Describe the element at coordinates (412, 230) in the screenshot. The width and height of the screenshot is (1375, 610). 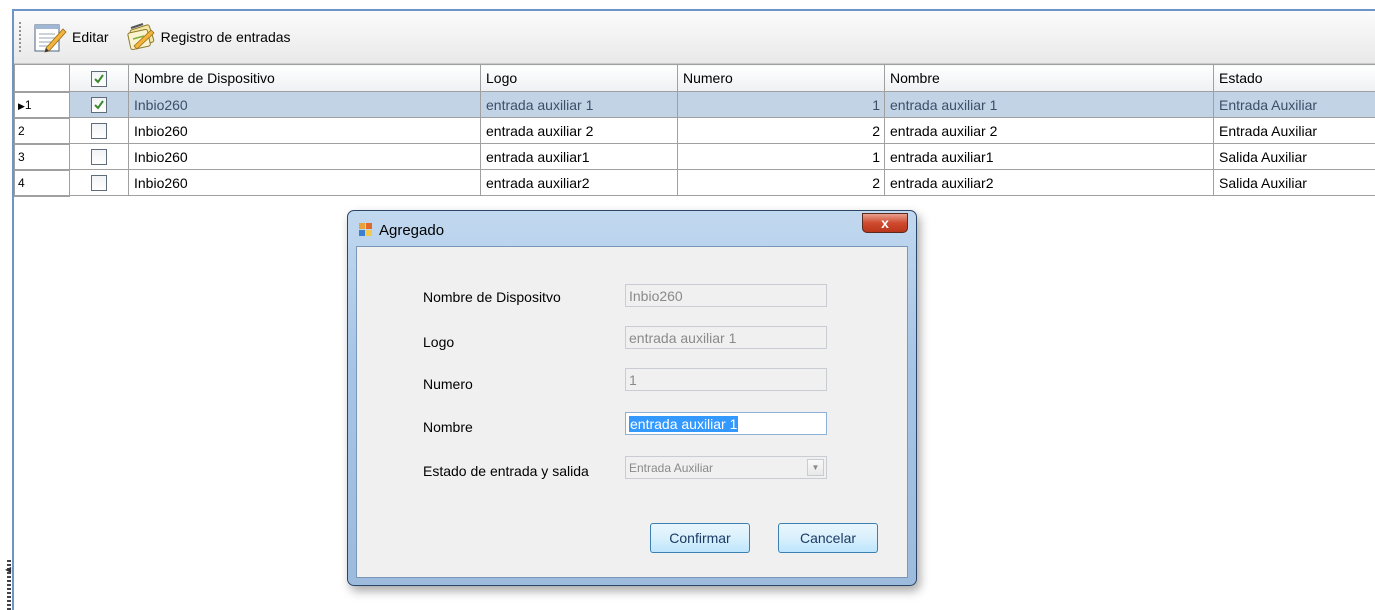
I see `dialog-title: Agregado` at that location.